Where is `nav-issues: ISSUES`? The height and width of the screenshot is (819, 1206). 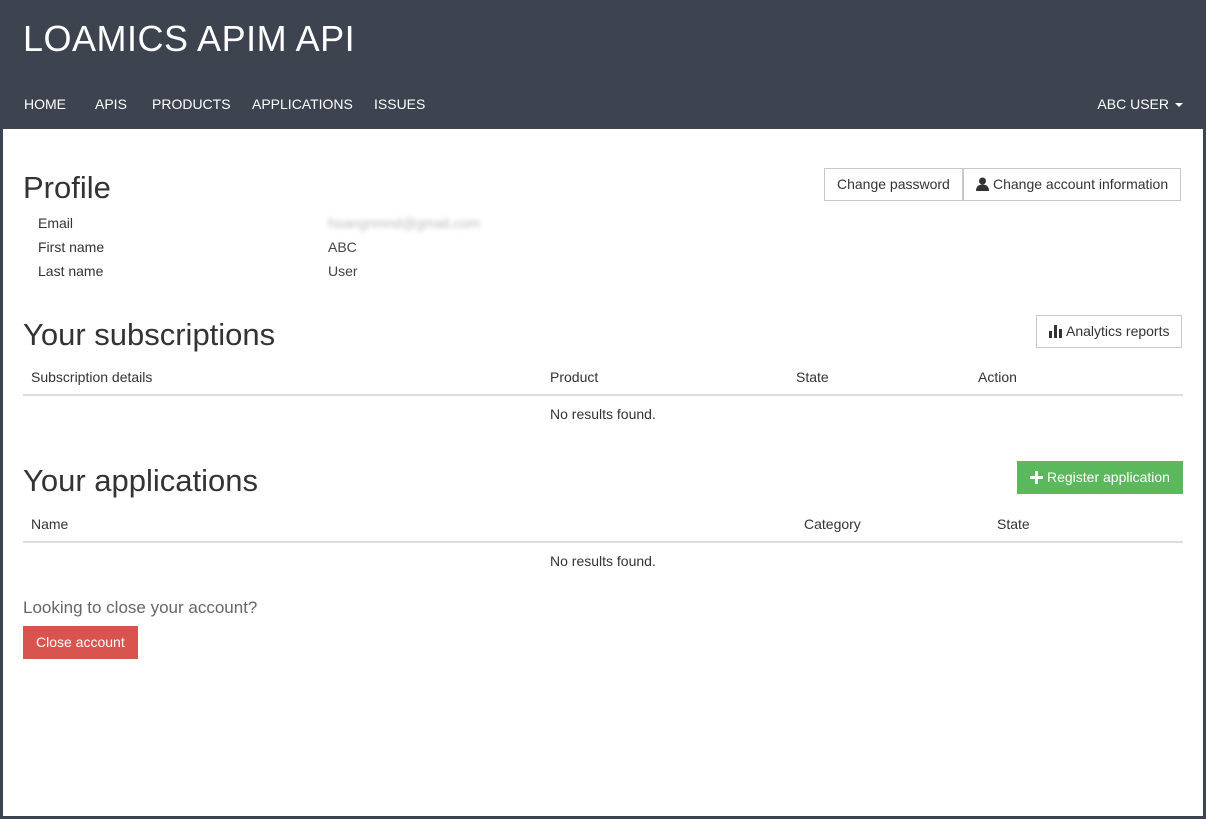
nav-issues: ISSUES is located at coordinates (399, 104).